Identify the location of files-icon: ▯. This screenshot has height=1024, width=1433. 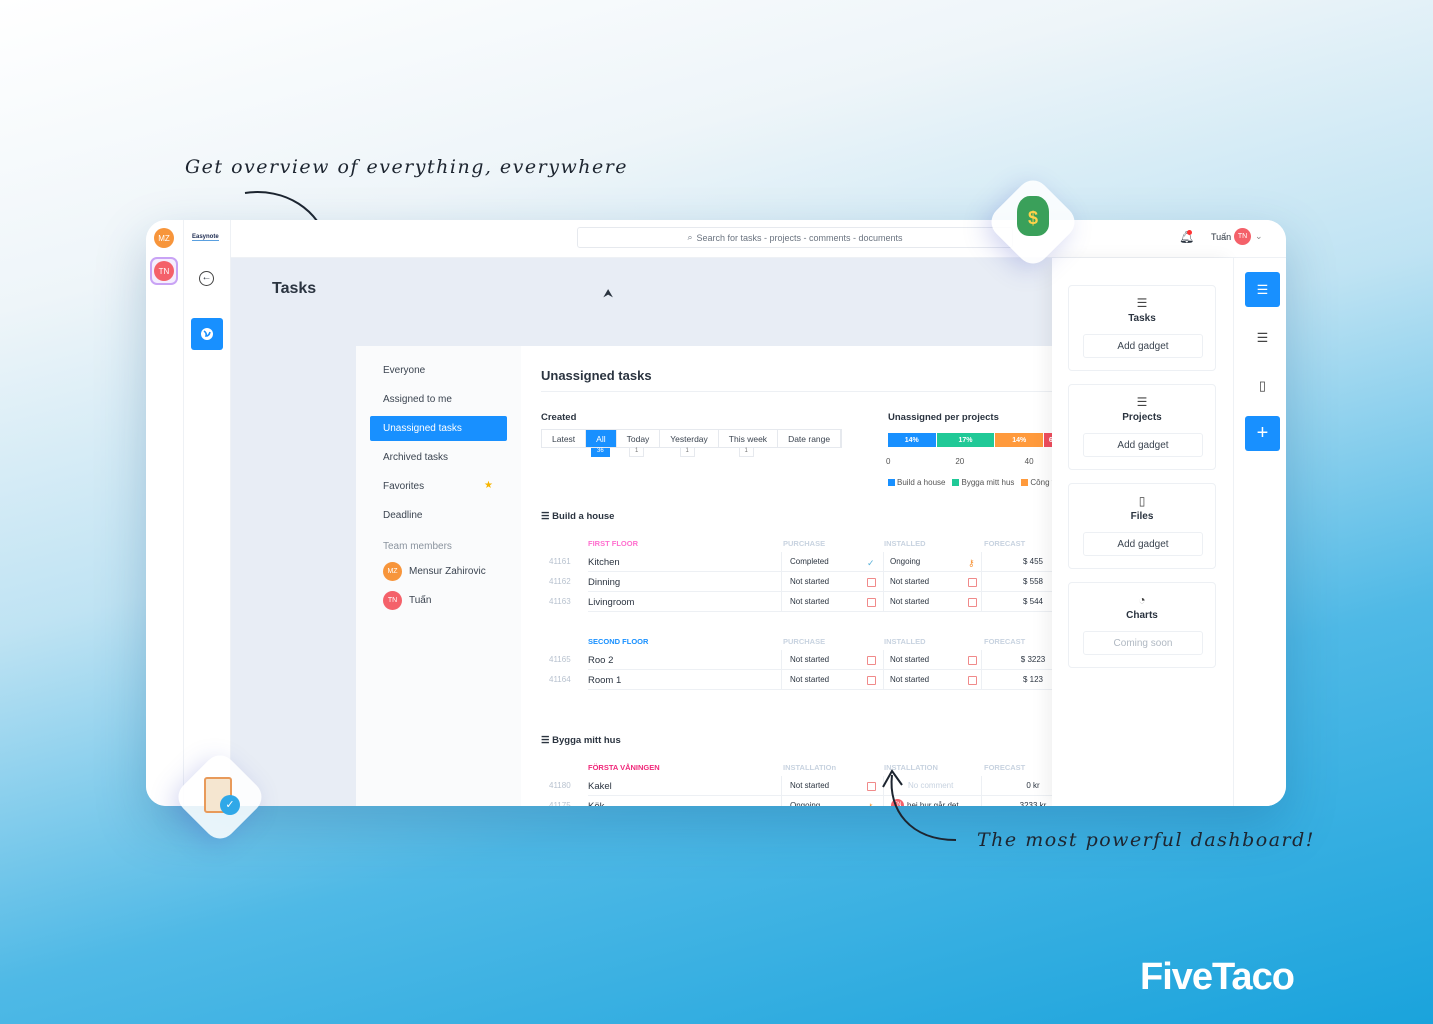
(1142, 501).